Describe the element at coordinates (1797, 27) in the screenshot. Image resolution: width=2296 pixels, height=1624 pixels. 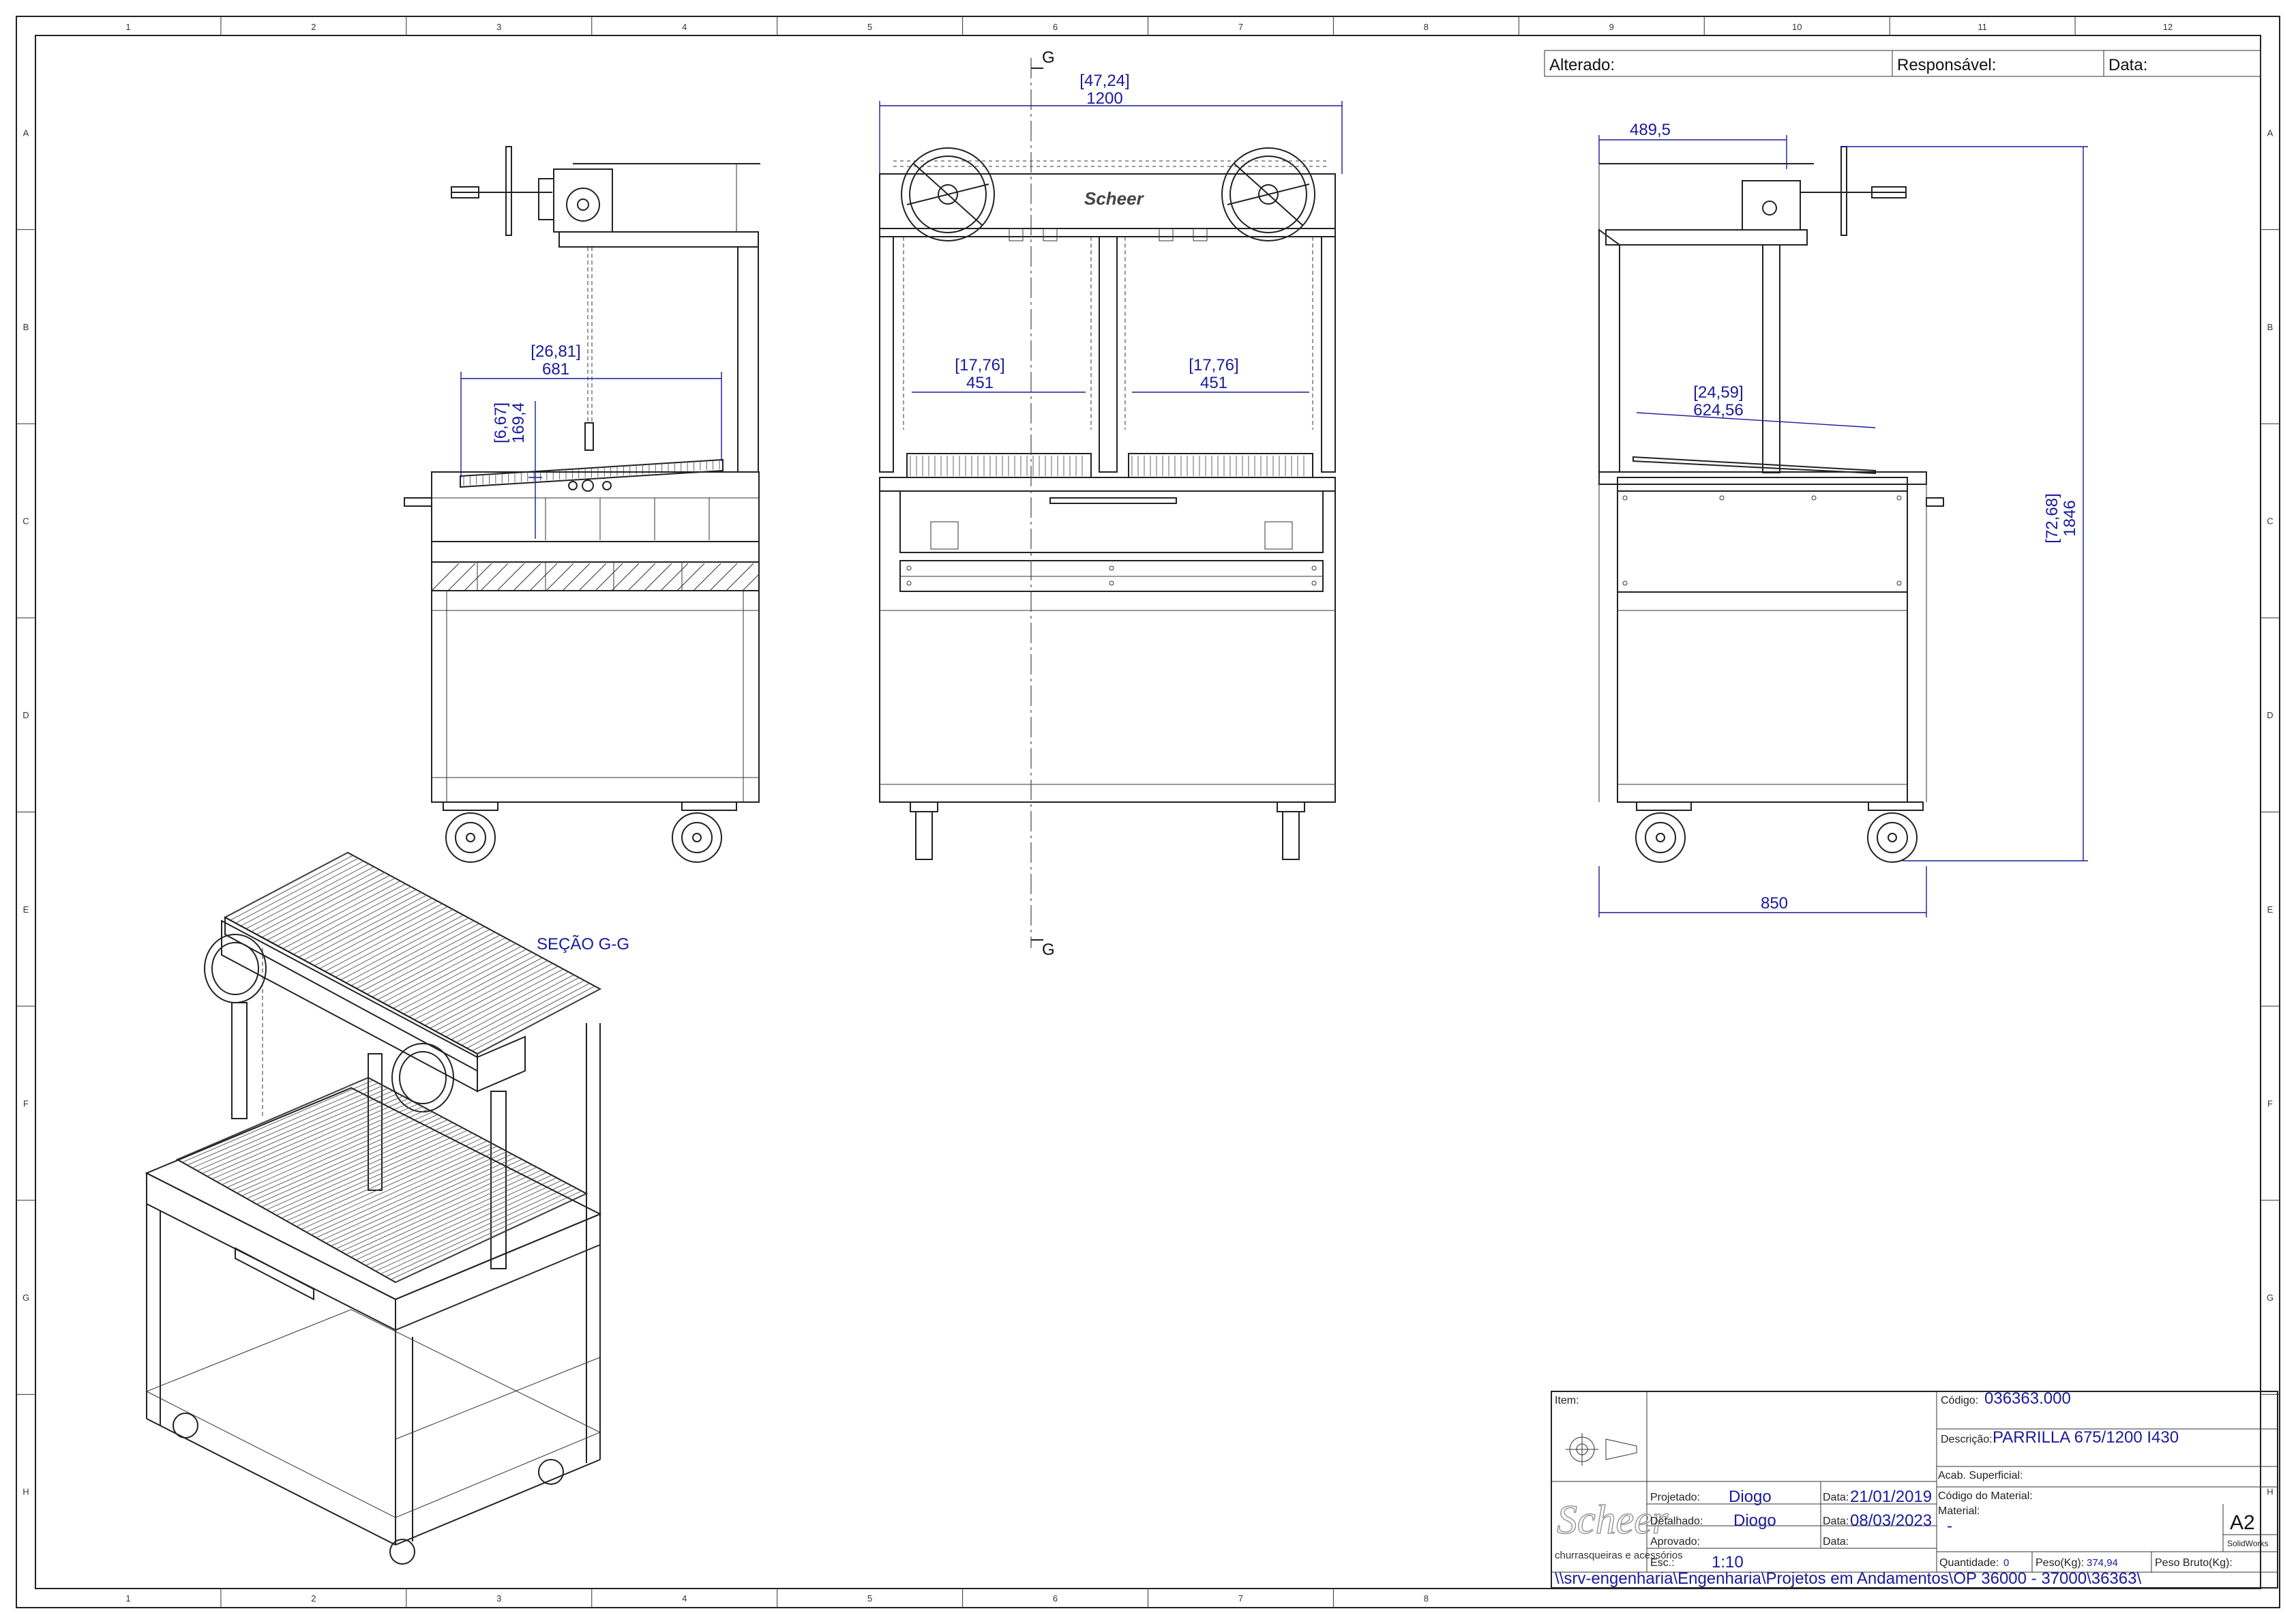
I see `zone-col-label: 10` at that location.